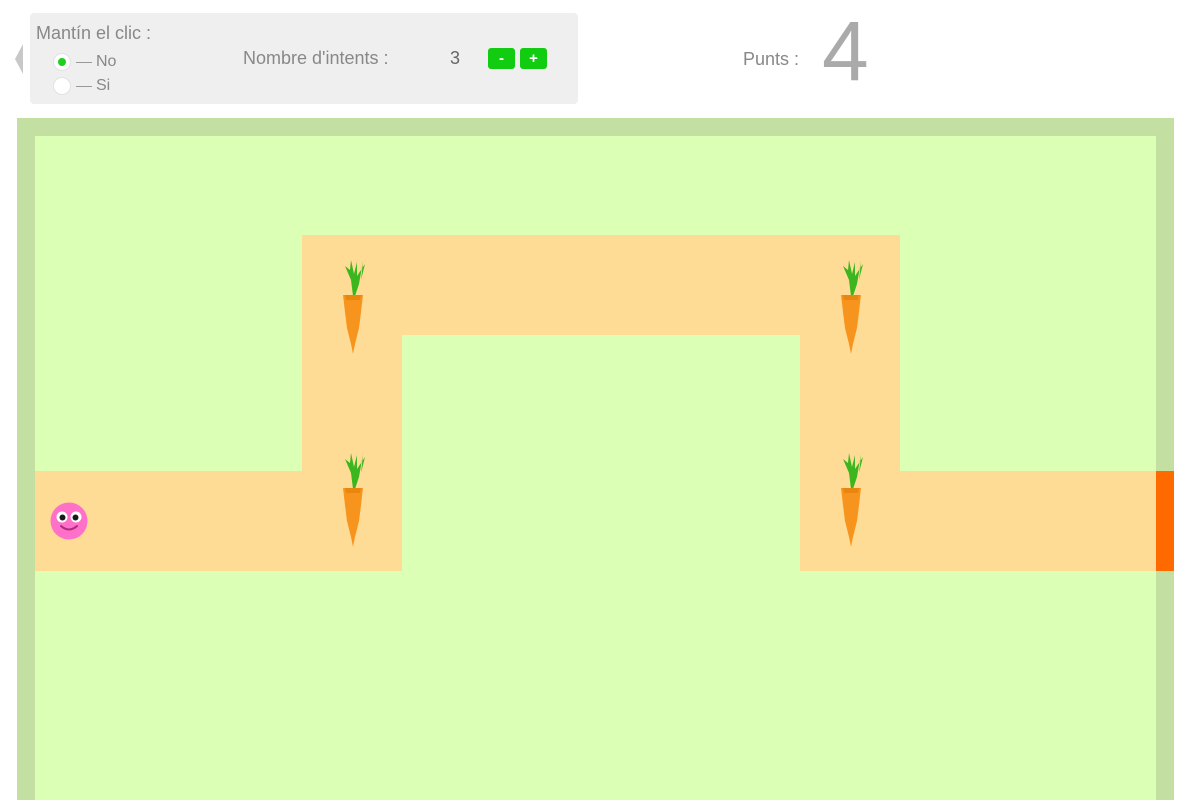 The image size is (1200, 800). What do you see at coordinates (103, 85) in the screenshot?
I see `option-si-label: Si` at bounding box center [103, 85].